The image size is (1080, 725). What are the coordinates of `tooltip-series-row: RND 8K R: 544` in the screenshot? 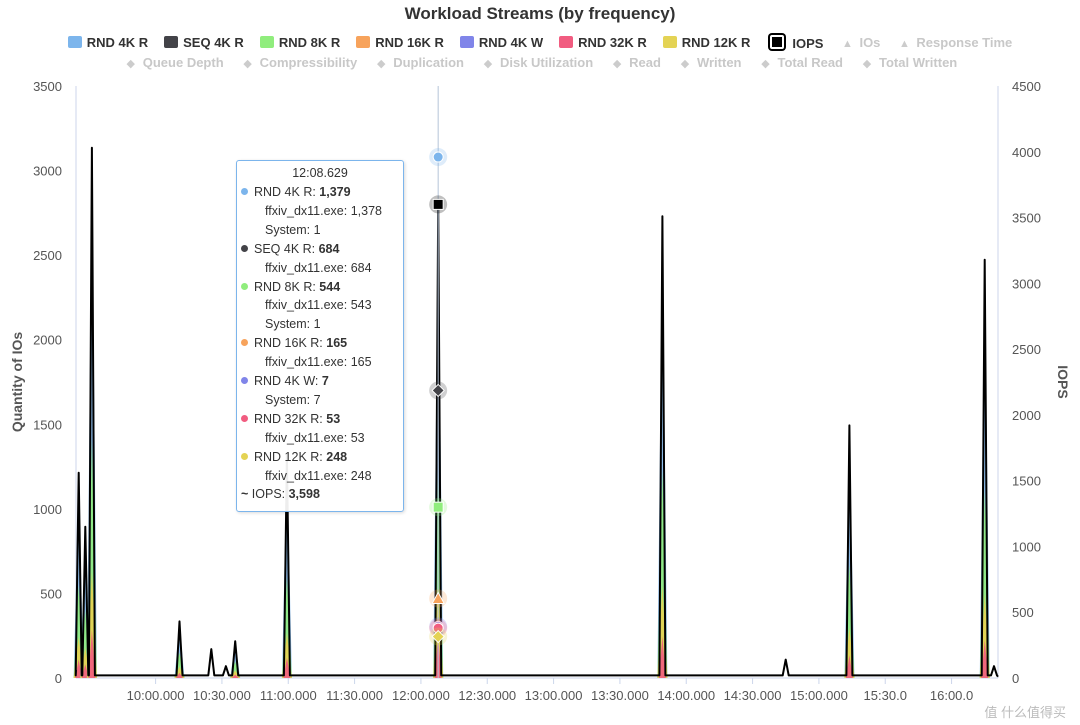 It's located at (288, 287).